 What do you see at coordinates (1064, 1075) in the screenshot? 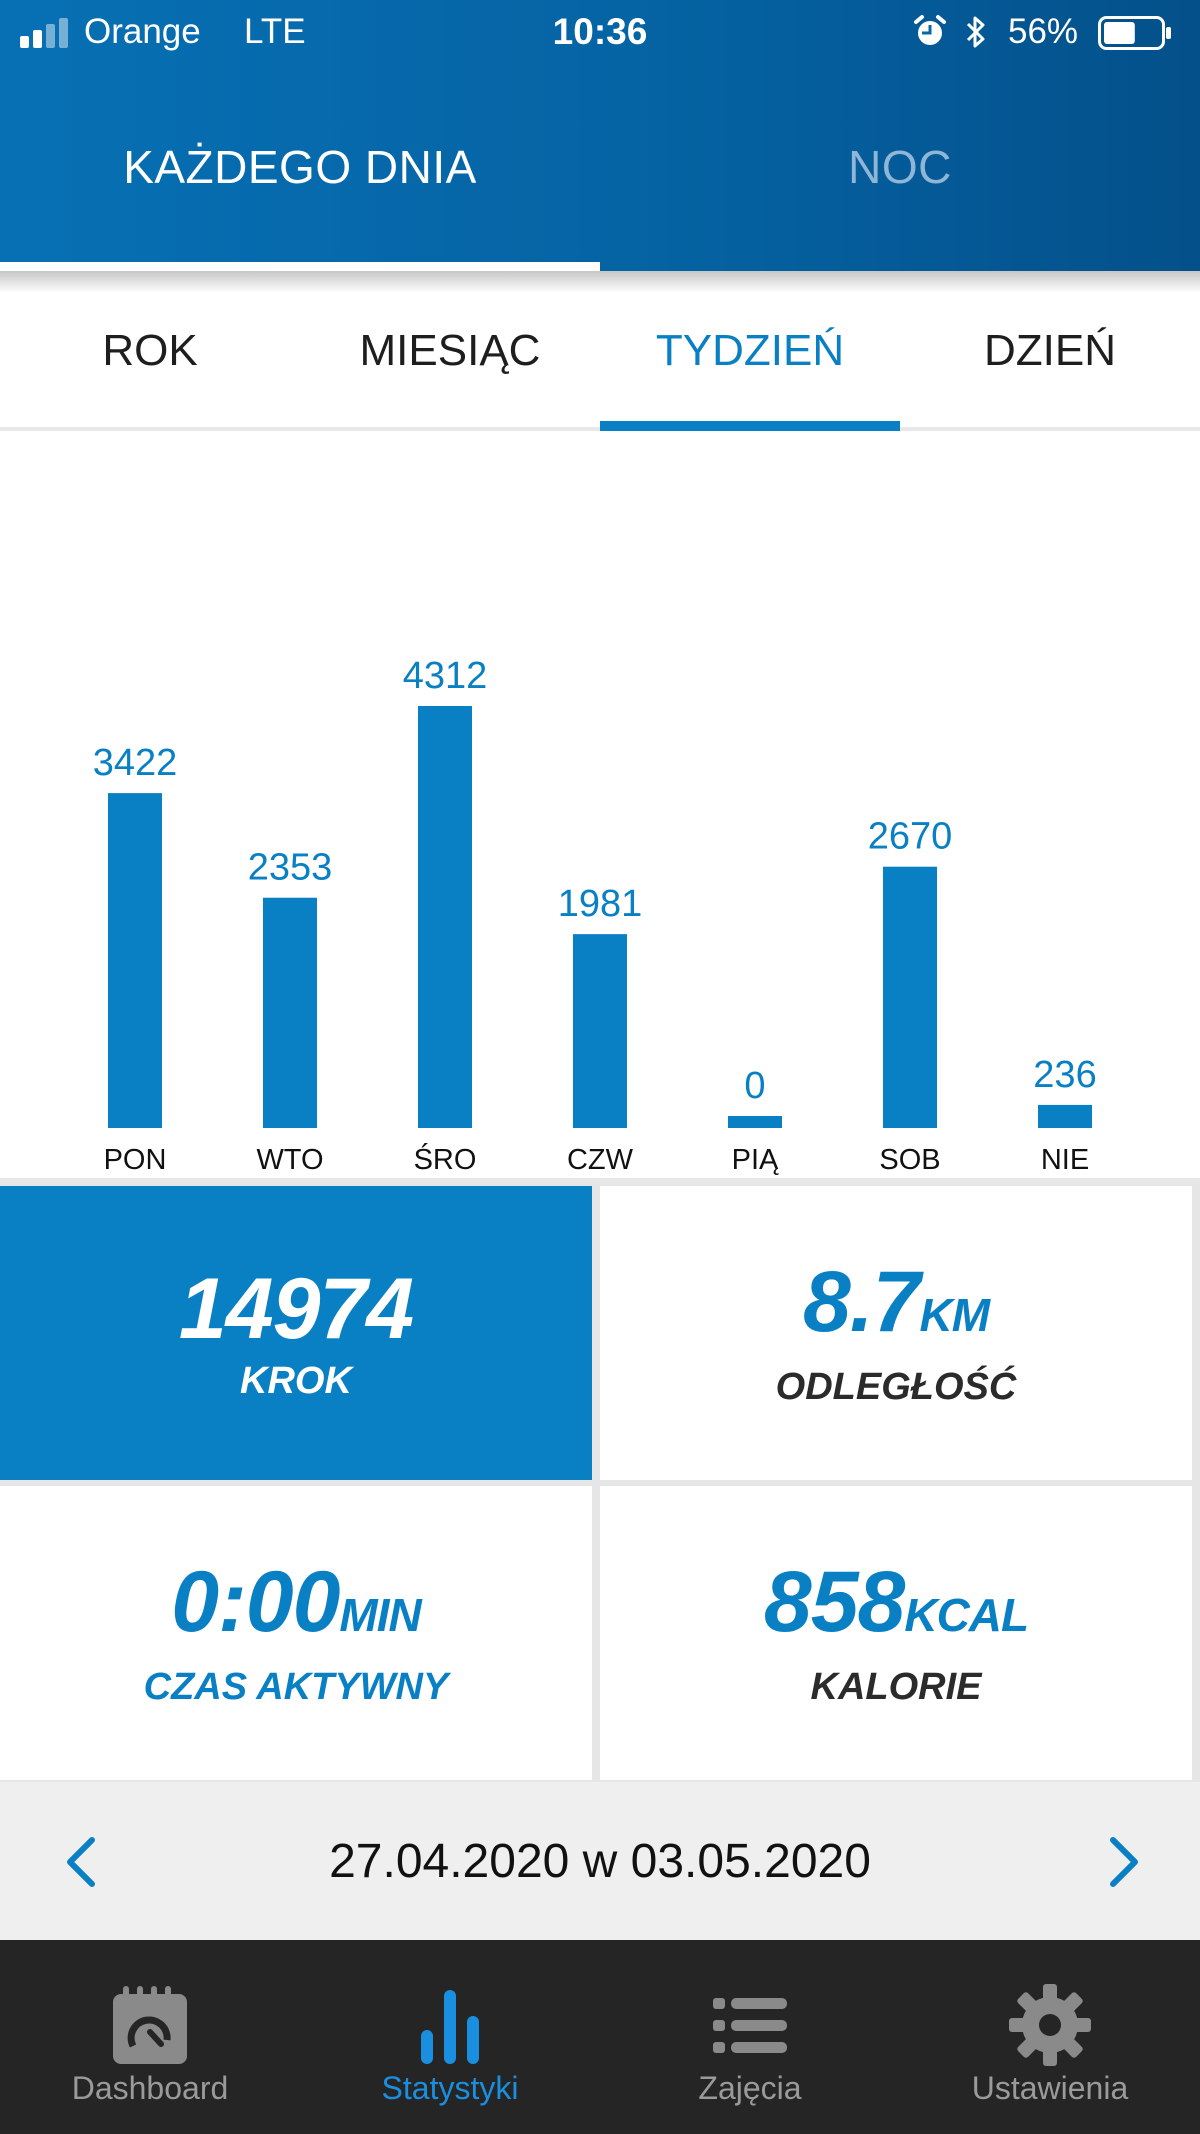
I see `bar-value-label: 236` at bounding box center [1064, 1075].